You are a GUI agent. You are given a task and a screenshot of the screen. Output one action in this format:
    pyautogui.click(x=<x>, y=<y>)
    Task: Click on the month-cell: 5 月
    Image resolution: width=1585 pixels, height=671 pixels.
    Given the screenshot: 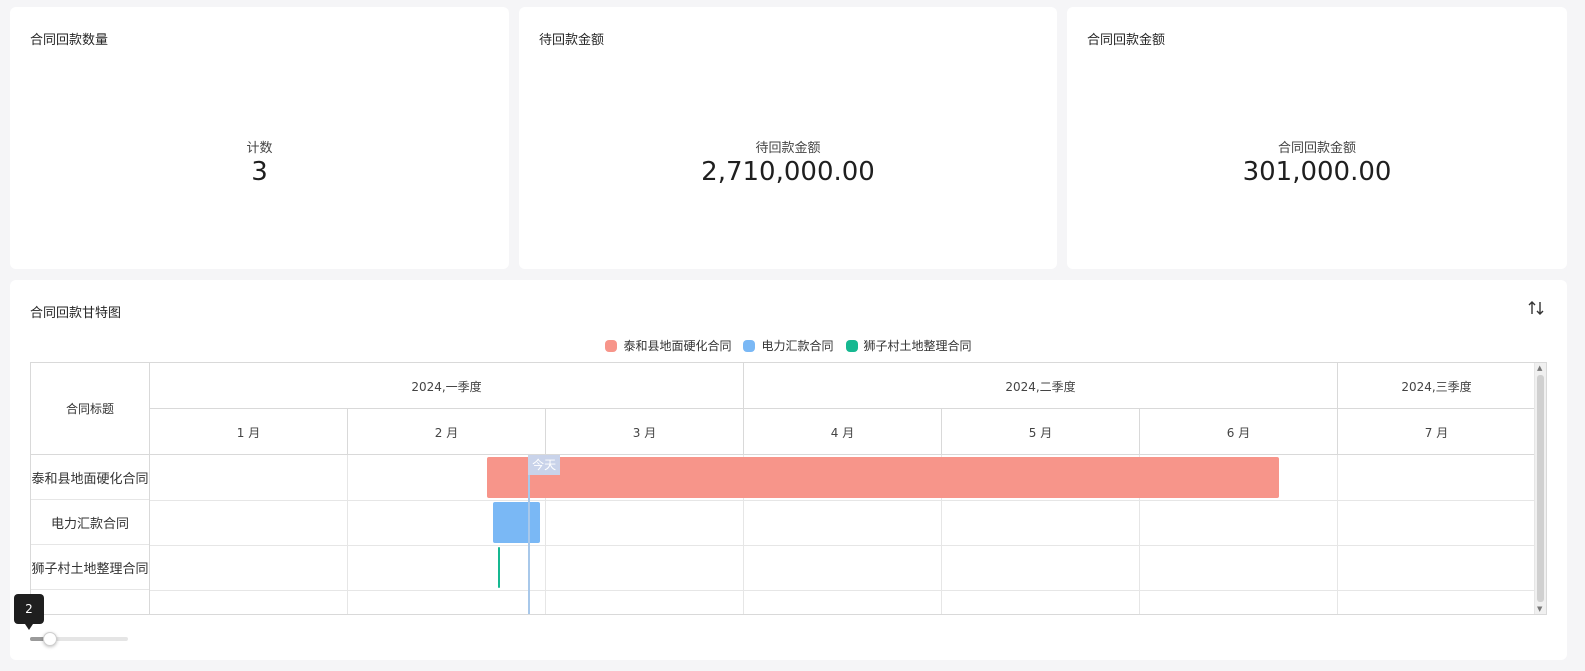 What is the action you would take?
    pyautogui.click(x=1041, y=432)
    